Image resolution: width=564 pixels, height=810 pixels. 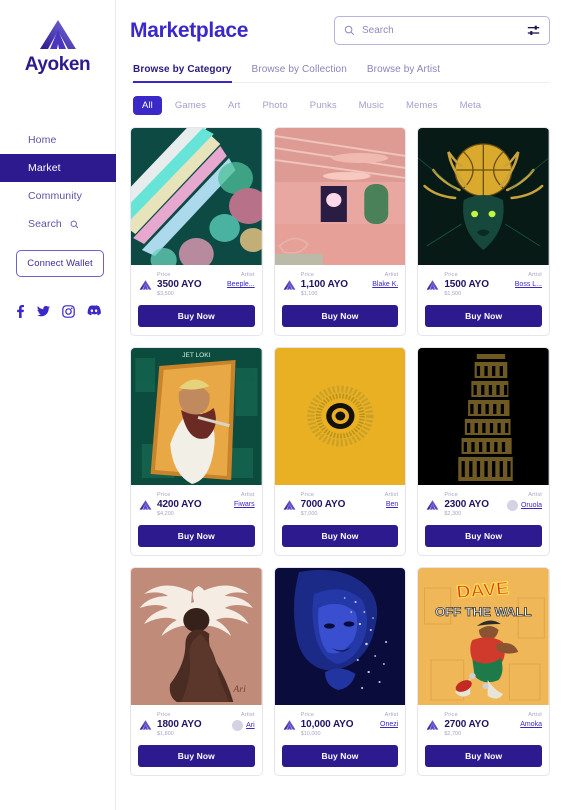 I want to click on price-value: 1500 AYO, so click(x=466, y=284).